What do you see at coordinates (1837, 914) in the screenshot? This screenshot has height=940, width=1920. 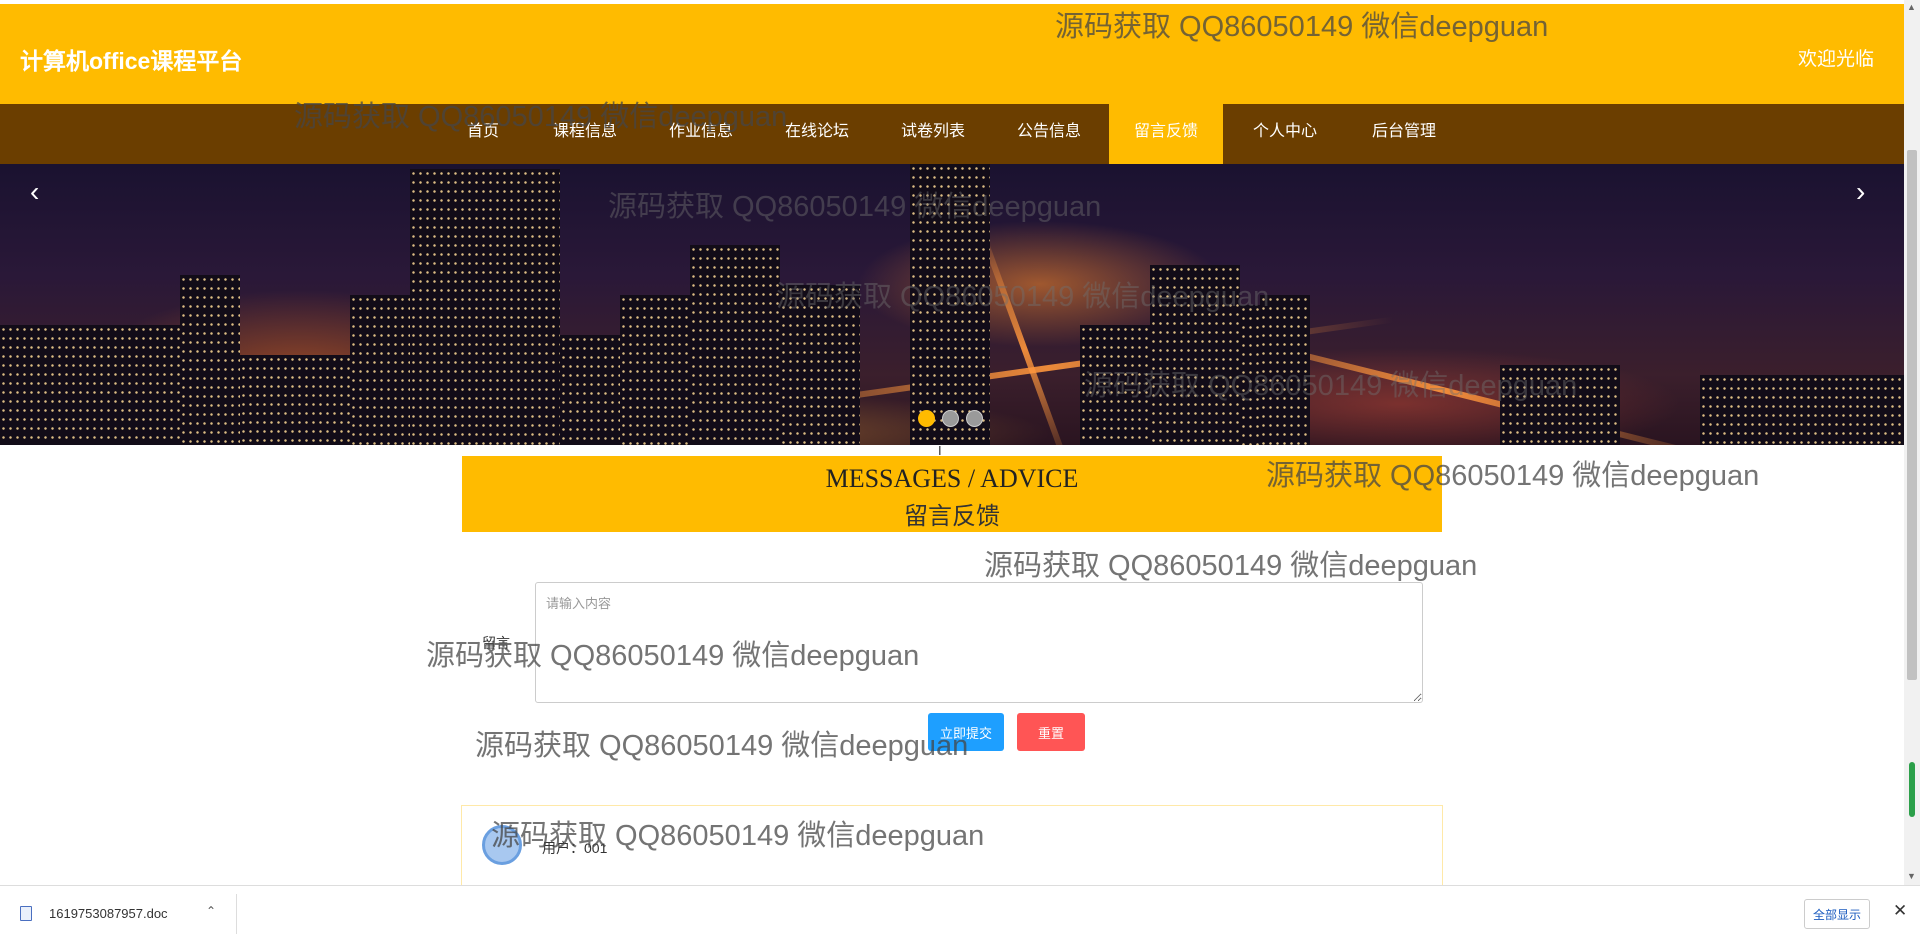 I see `show-all-button: 全部显示` at bounding box center [1837, 914].